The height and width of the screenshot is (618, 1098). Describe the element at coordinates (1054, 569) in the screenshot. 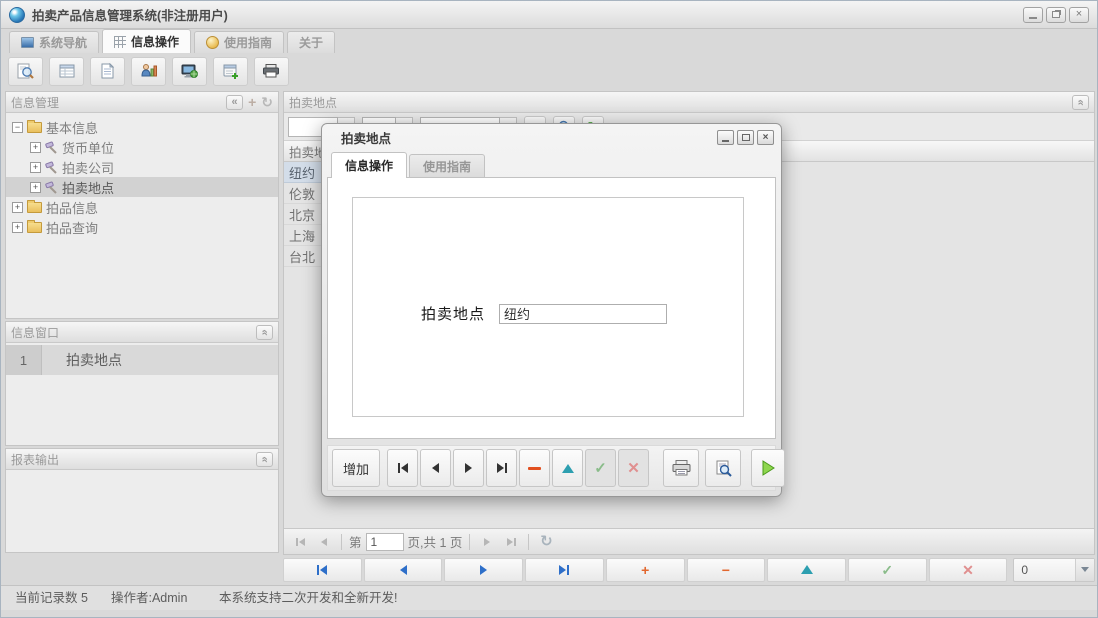

I see `record-count-select: 0` at that location.